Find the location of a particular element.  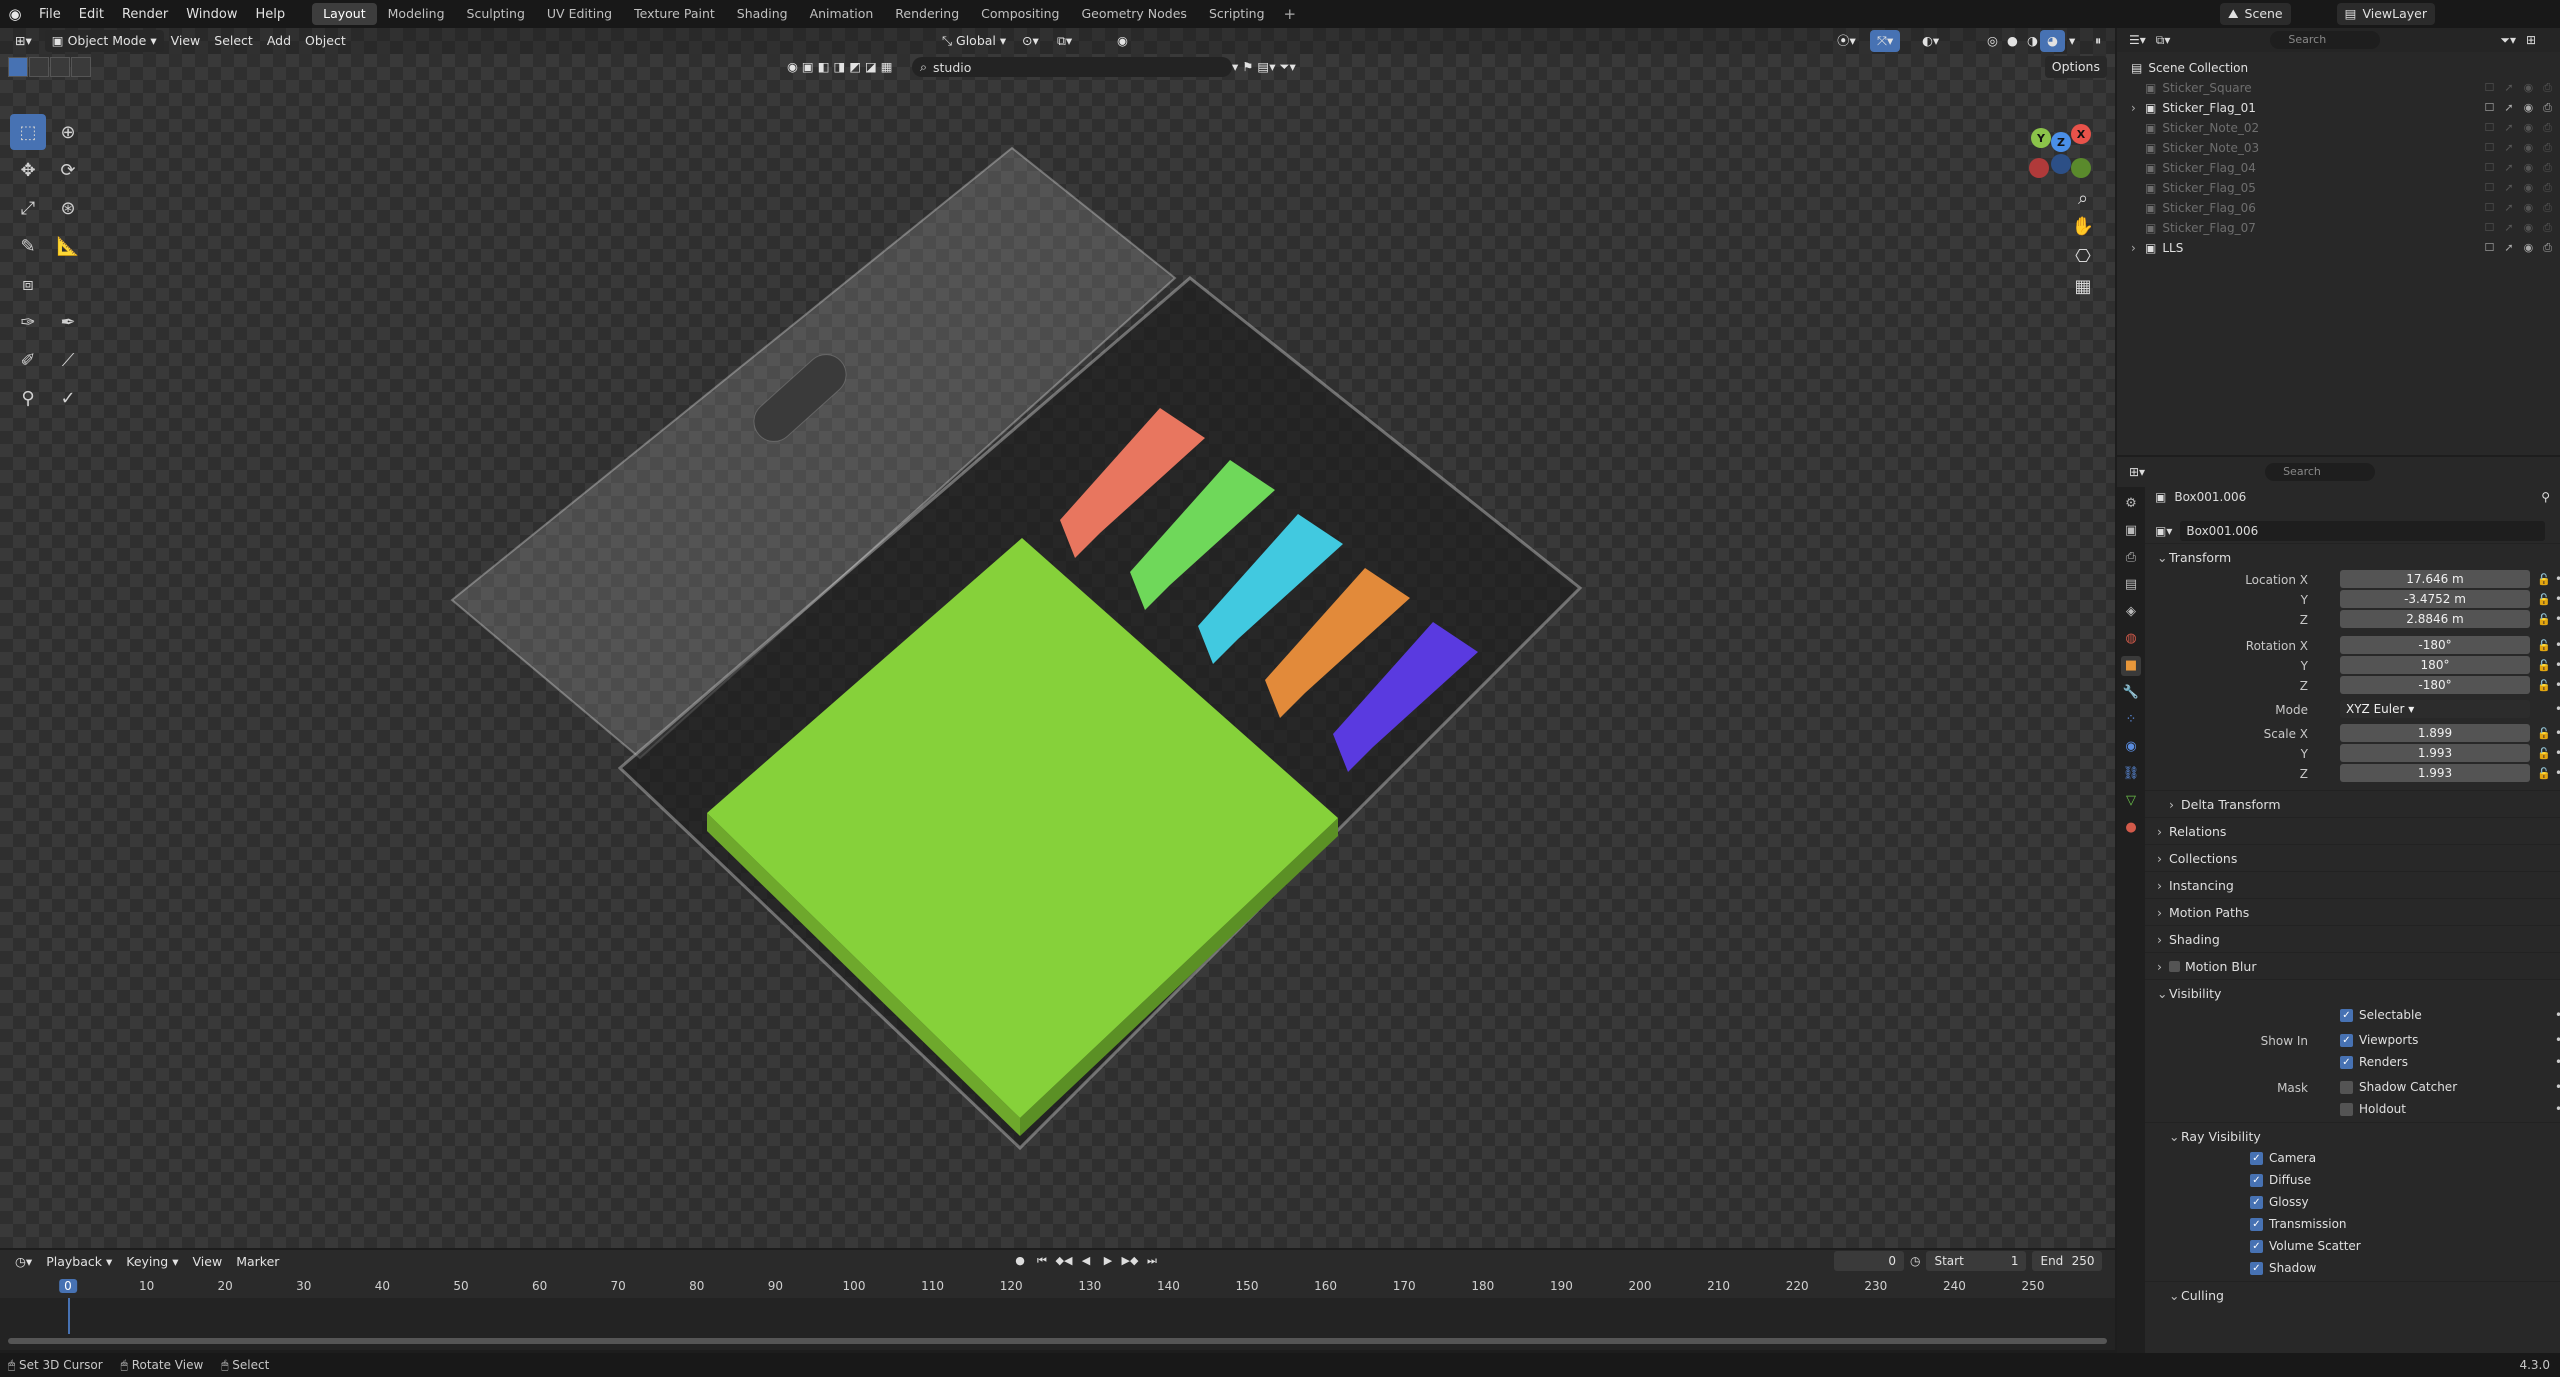

outliner-item: ▣ Sticker_Flag_07 ☐ ➚ ◉ ⎙ is located at coordinates (2338, 228).